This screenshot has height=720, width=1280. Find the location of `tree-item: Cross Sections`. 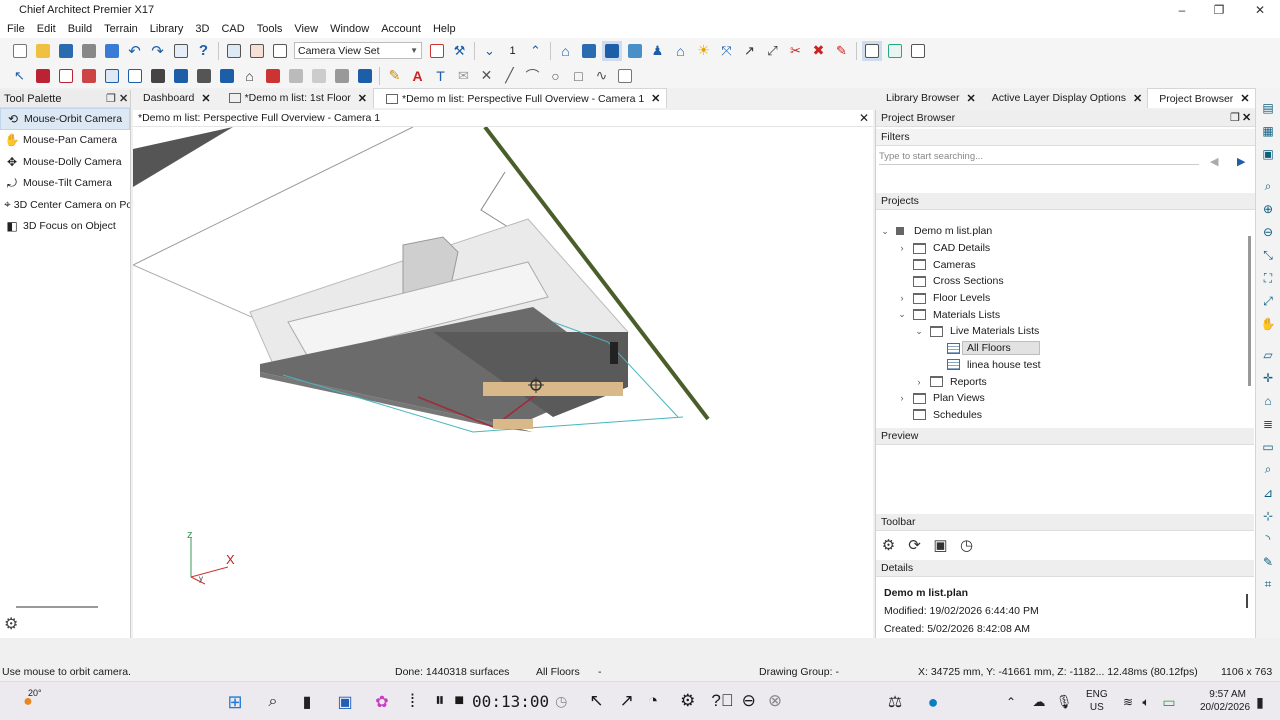

tree-item: Cross Sections is located at coordinates (1061, 281).